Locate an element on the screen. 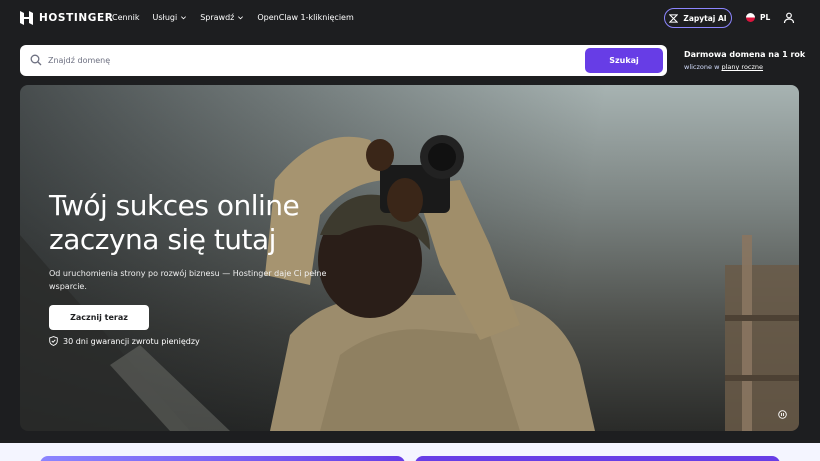 This screenshot has height=461, width=820. nav-link-label: Usługi is located at coordinates (165, 17).